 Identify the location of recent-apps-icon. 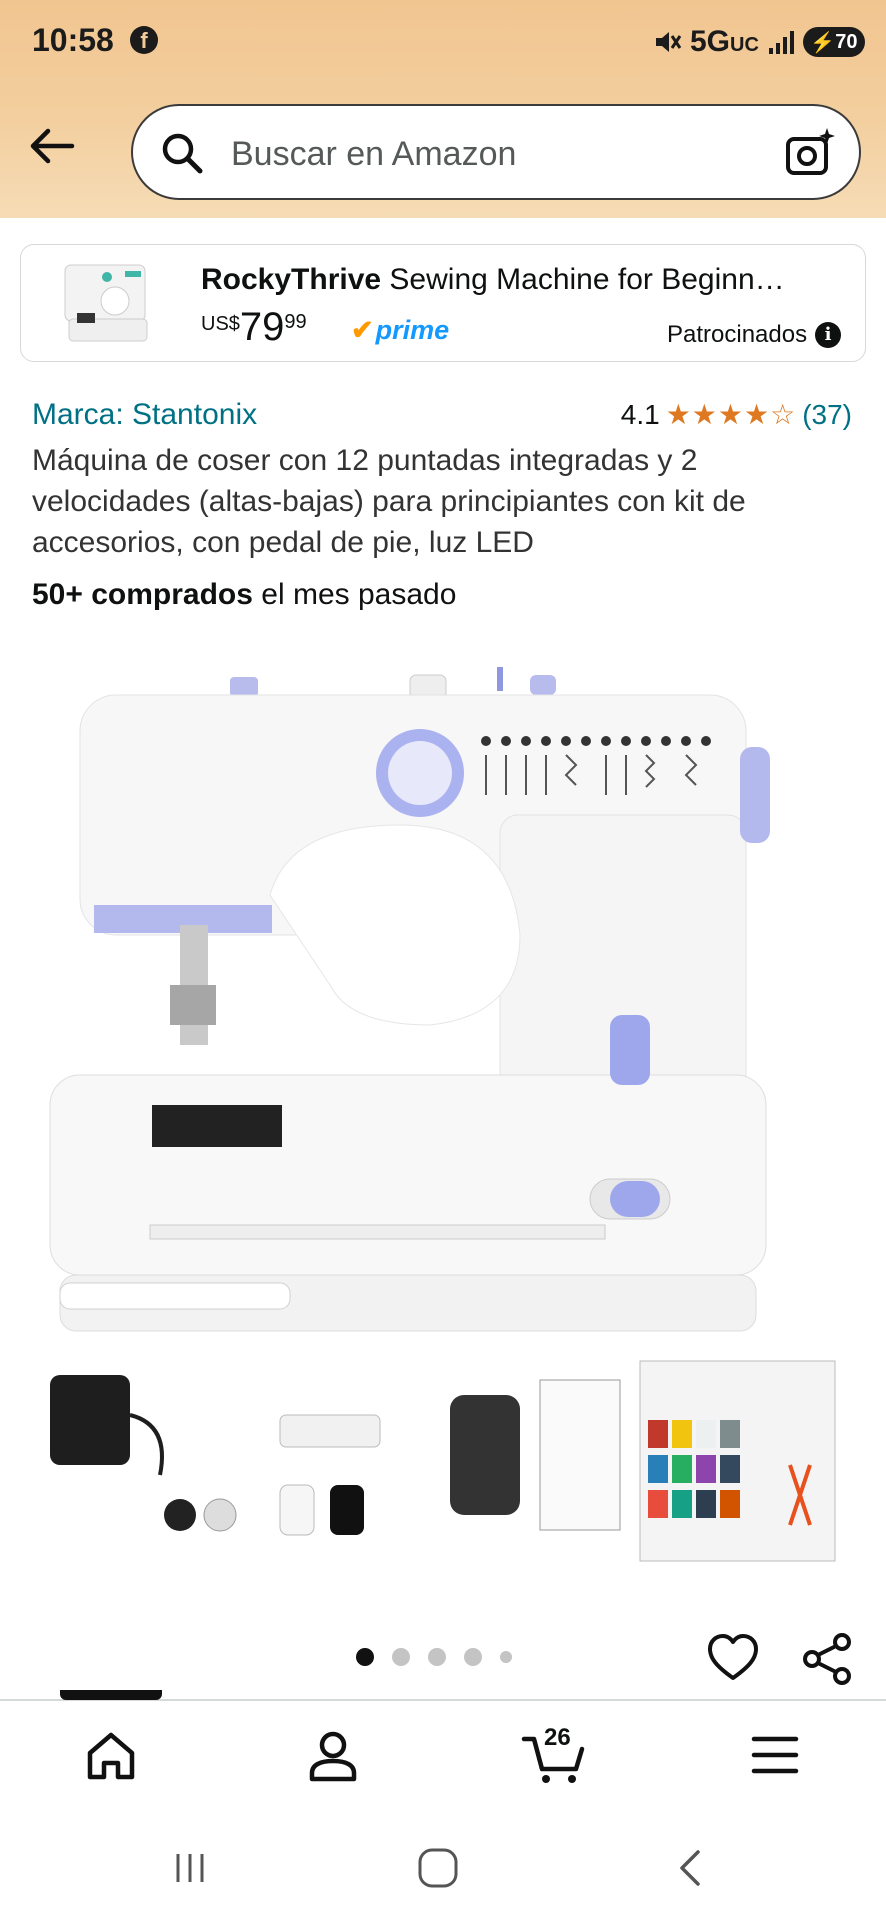
(190, 1868).